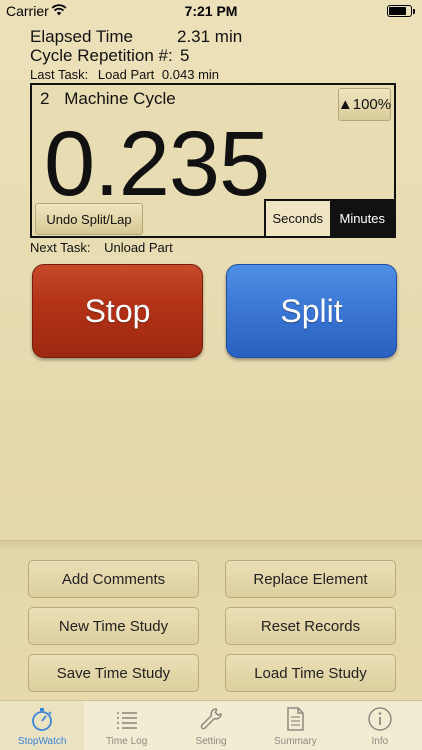 The image size is (422, 750). What do you see at coordinates (298, 218) in the screenshot?
I see `seconds-toggle: Seconds` at bounding box center [298, 218].